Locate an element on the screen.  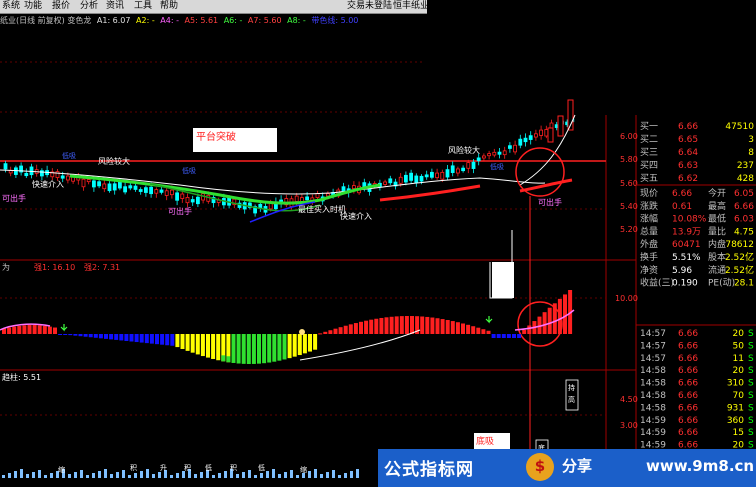
buy-level-volume: 237 is located at coordinates (745, 166).